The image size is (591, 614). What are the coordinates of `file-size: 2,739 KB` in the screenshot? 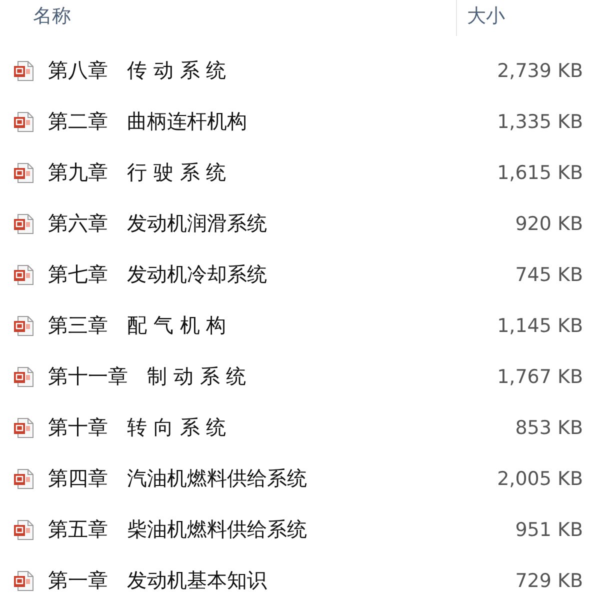 It's located at (540, 71).